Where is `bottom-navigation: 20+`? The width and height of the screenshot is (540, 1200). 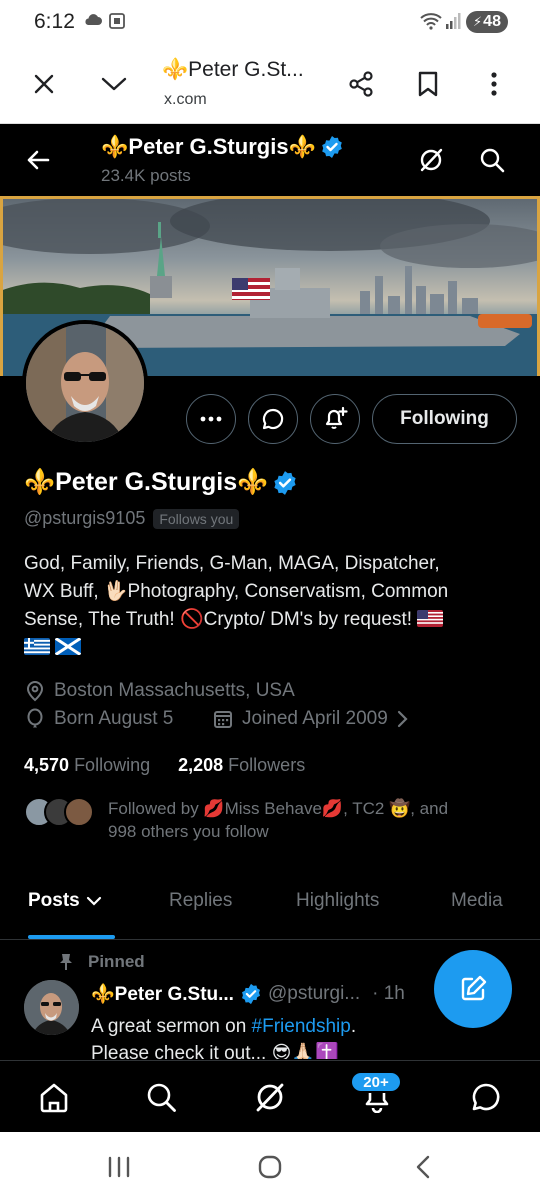 bottom-navigation: 20+ is located at coordinates (270, 1096).